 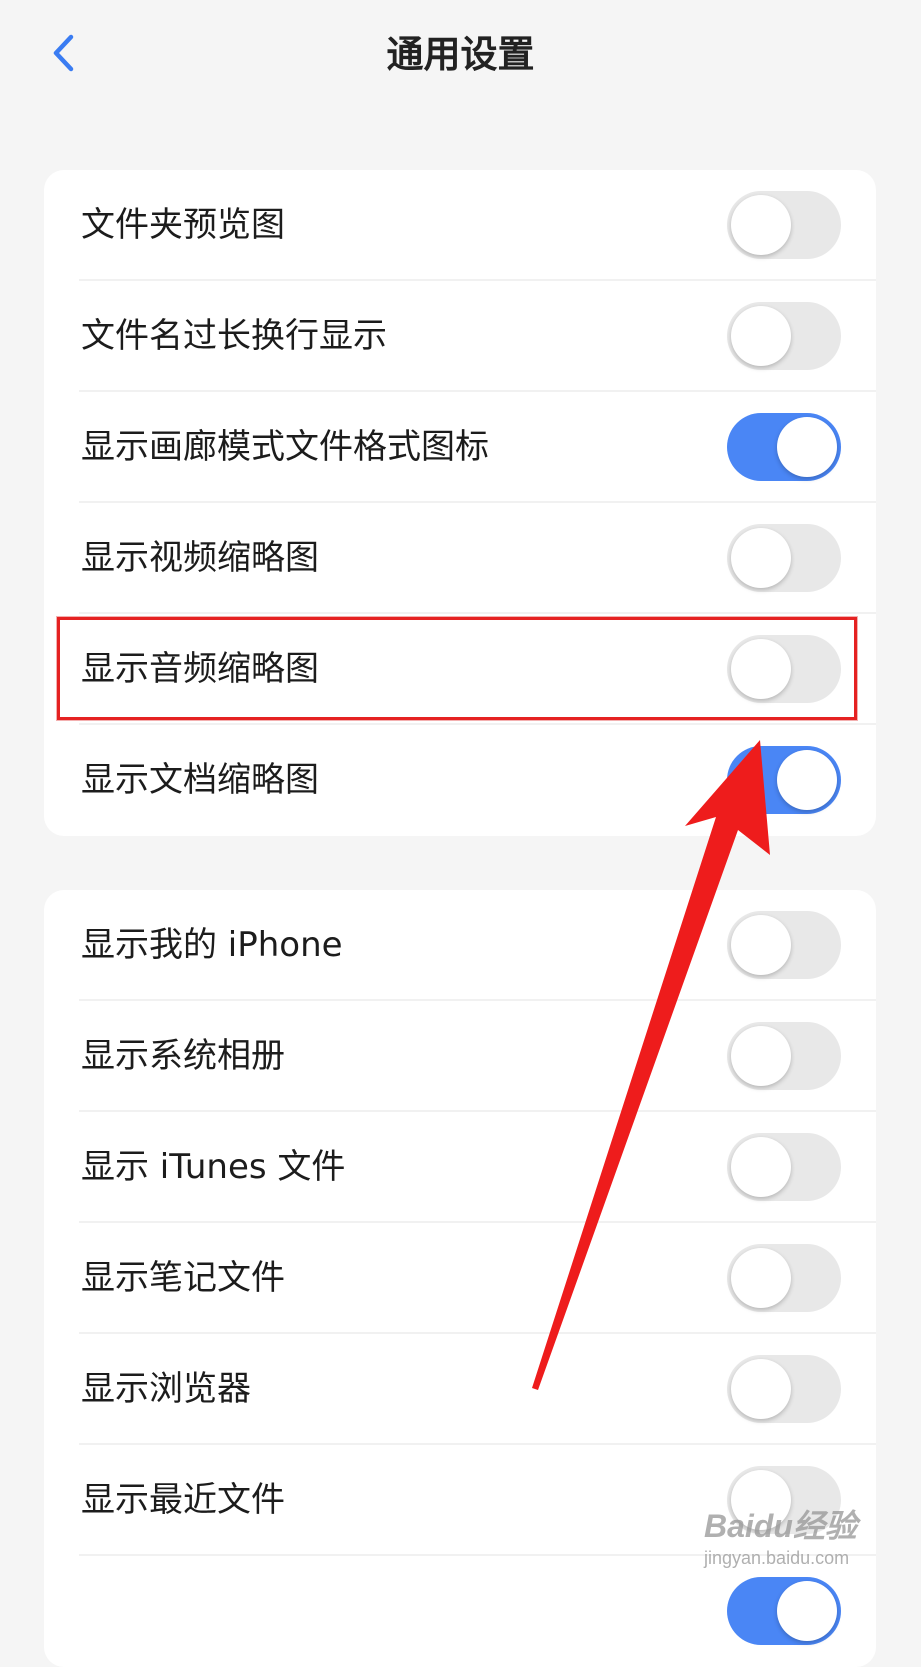 I want to click on setting-row: 显示我的 iPhone, so click(x=460, y=945).